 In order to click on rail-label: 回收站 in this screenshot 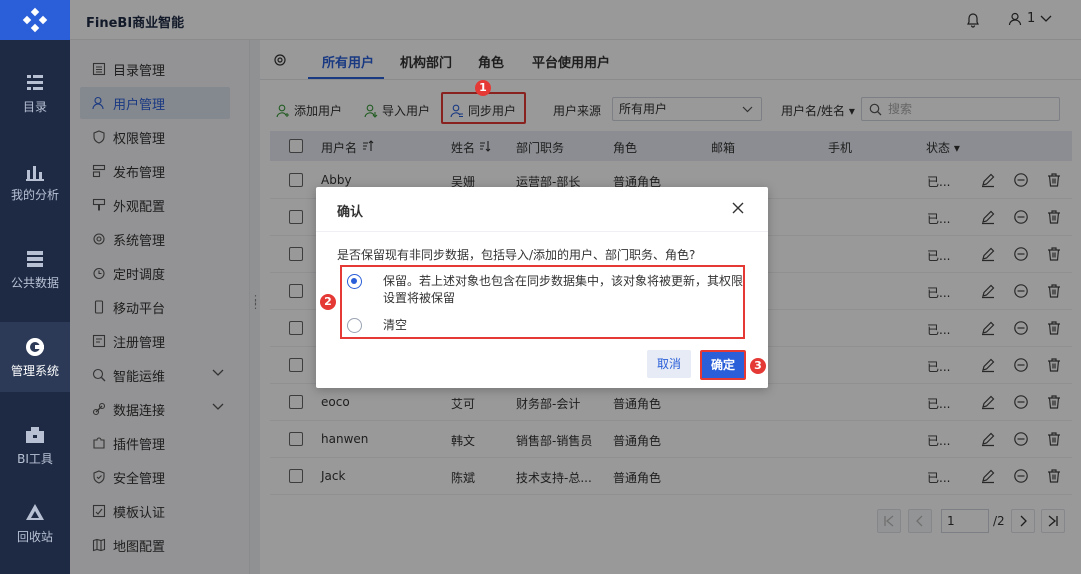, I will do `click(34, 536)`.